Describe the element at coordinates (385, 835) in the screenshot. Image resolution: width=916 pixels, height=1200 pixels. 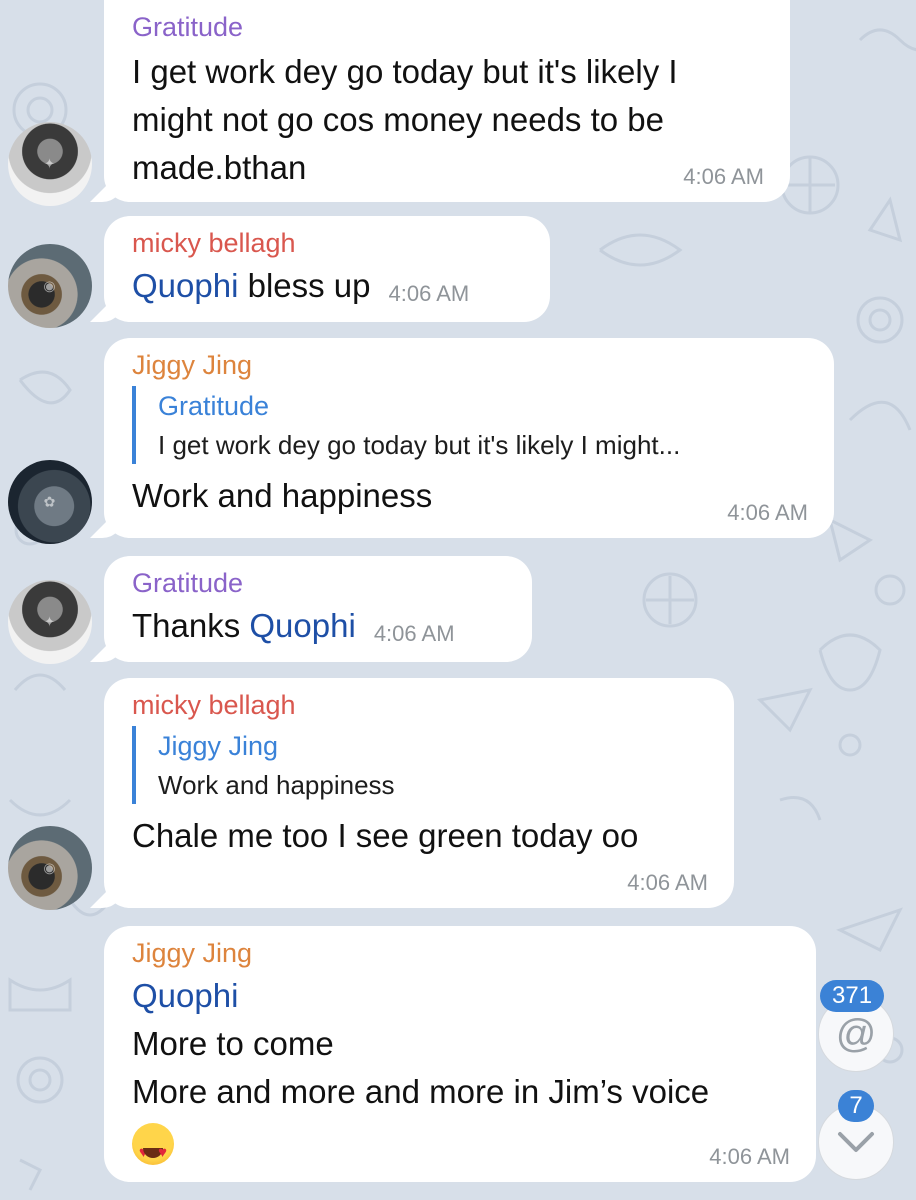
I see `message-text: Chale me too I see green today oo` at that location.